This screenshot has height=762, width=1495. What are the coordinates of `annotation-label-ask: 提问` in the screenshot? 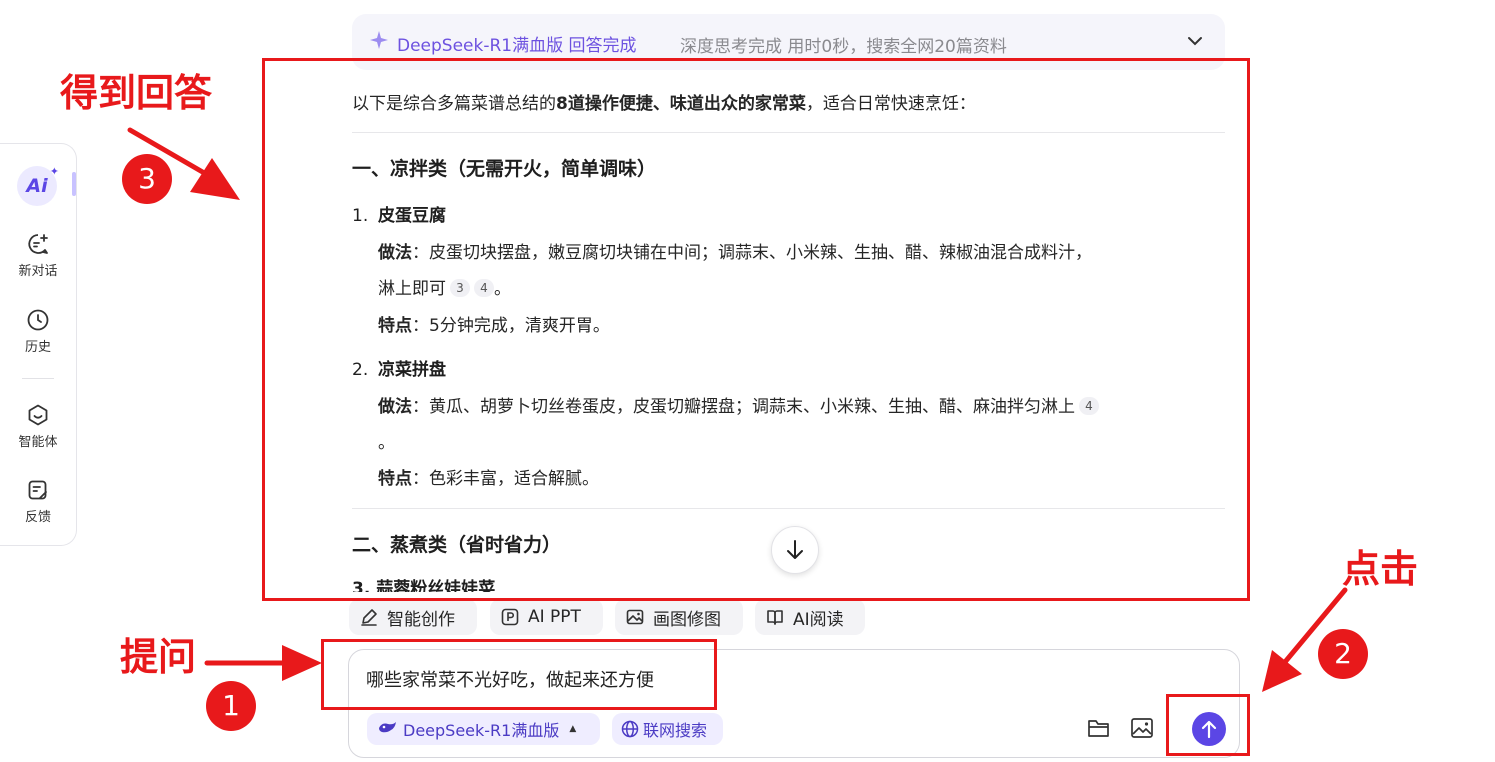 It's located at (158, 657).